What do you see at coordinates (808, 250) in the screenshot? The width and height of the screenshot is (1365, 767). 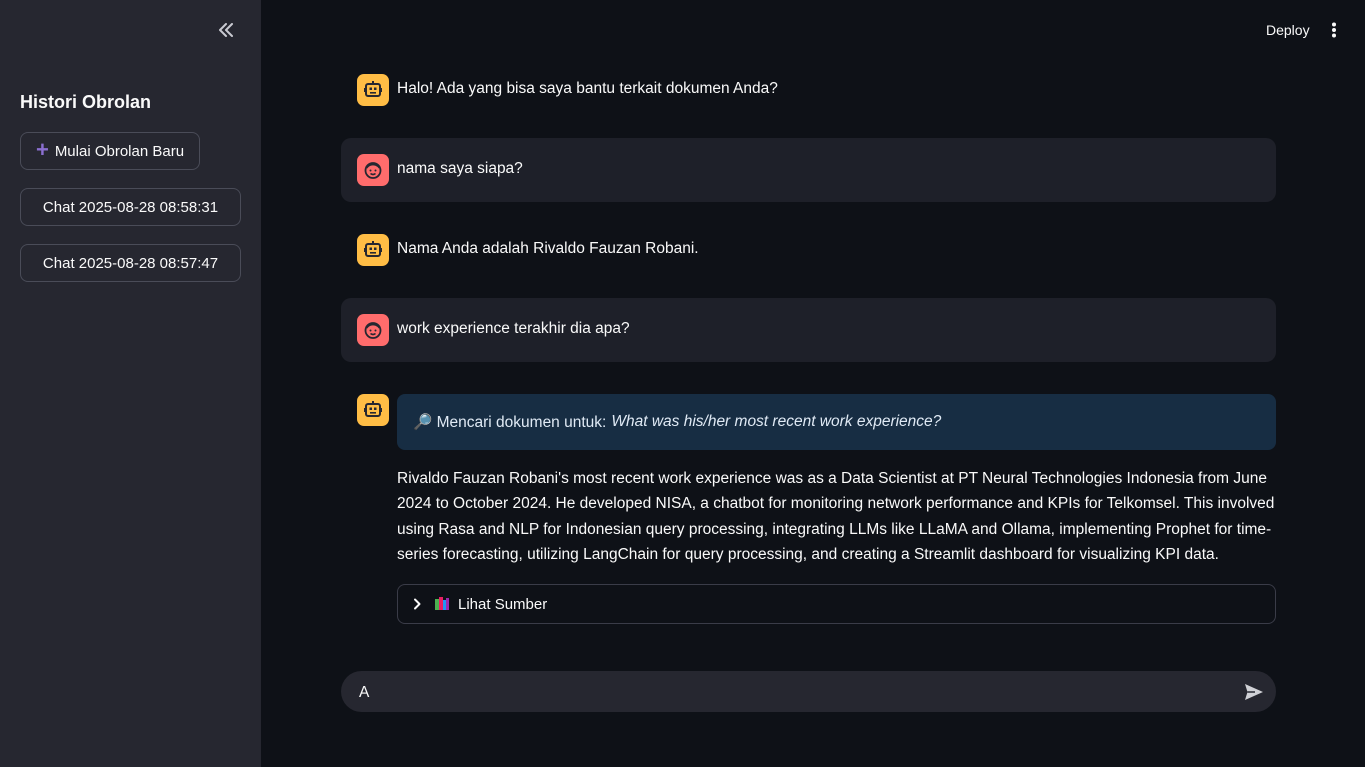 I see `chat-message-assistant: Nama Anda adalah Rivaldo Fauzan Robani.` at bounding box center [808, 250].